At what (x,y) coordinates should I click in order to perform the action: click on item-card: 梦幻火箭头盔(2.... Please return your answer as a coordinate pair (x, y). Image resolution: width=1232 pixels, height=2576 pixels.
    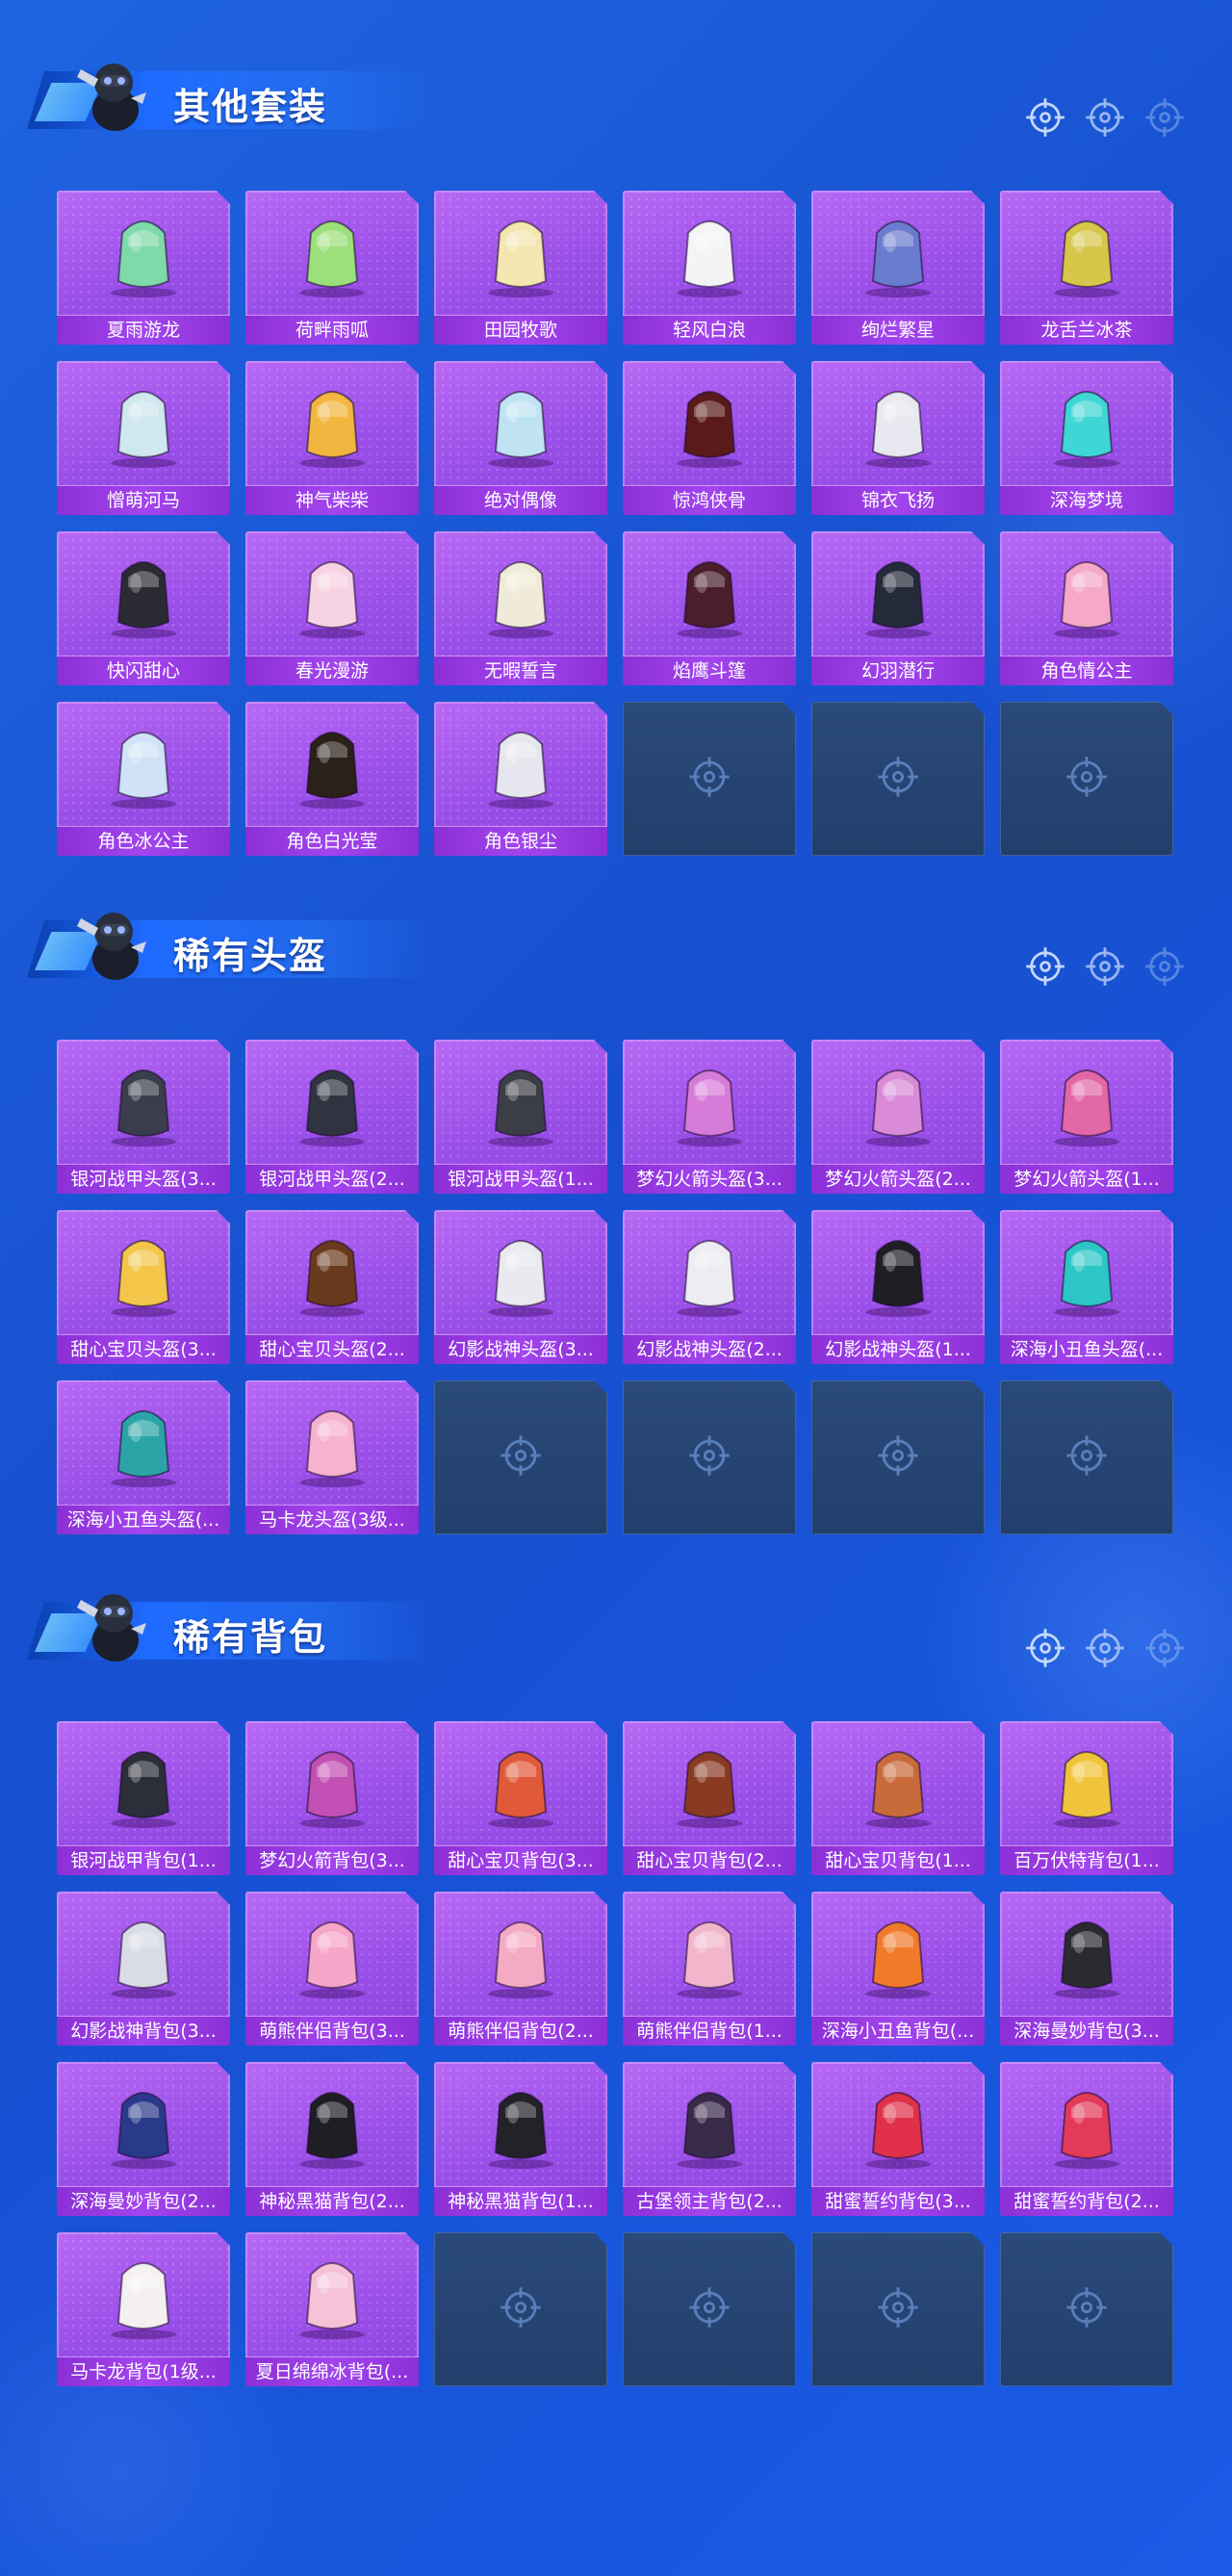
    Looking at the image, I should click on (898, 1117).